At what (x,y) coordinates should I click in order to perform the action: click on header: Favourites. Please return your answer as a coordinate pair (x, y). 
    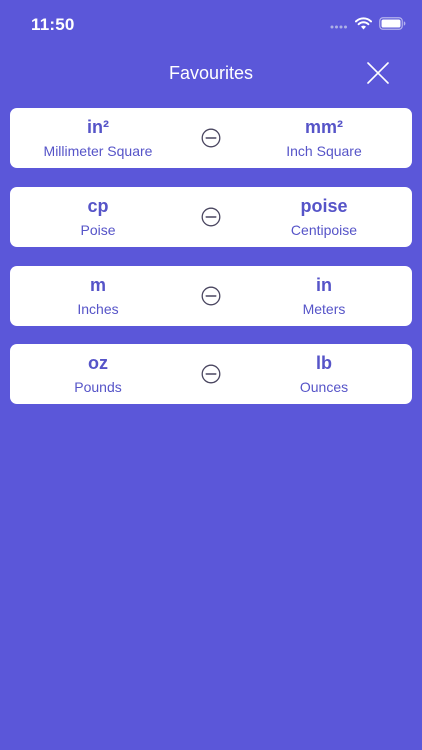
    Looking at the image, I should click on (211, 75).